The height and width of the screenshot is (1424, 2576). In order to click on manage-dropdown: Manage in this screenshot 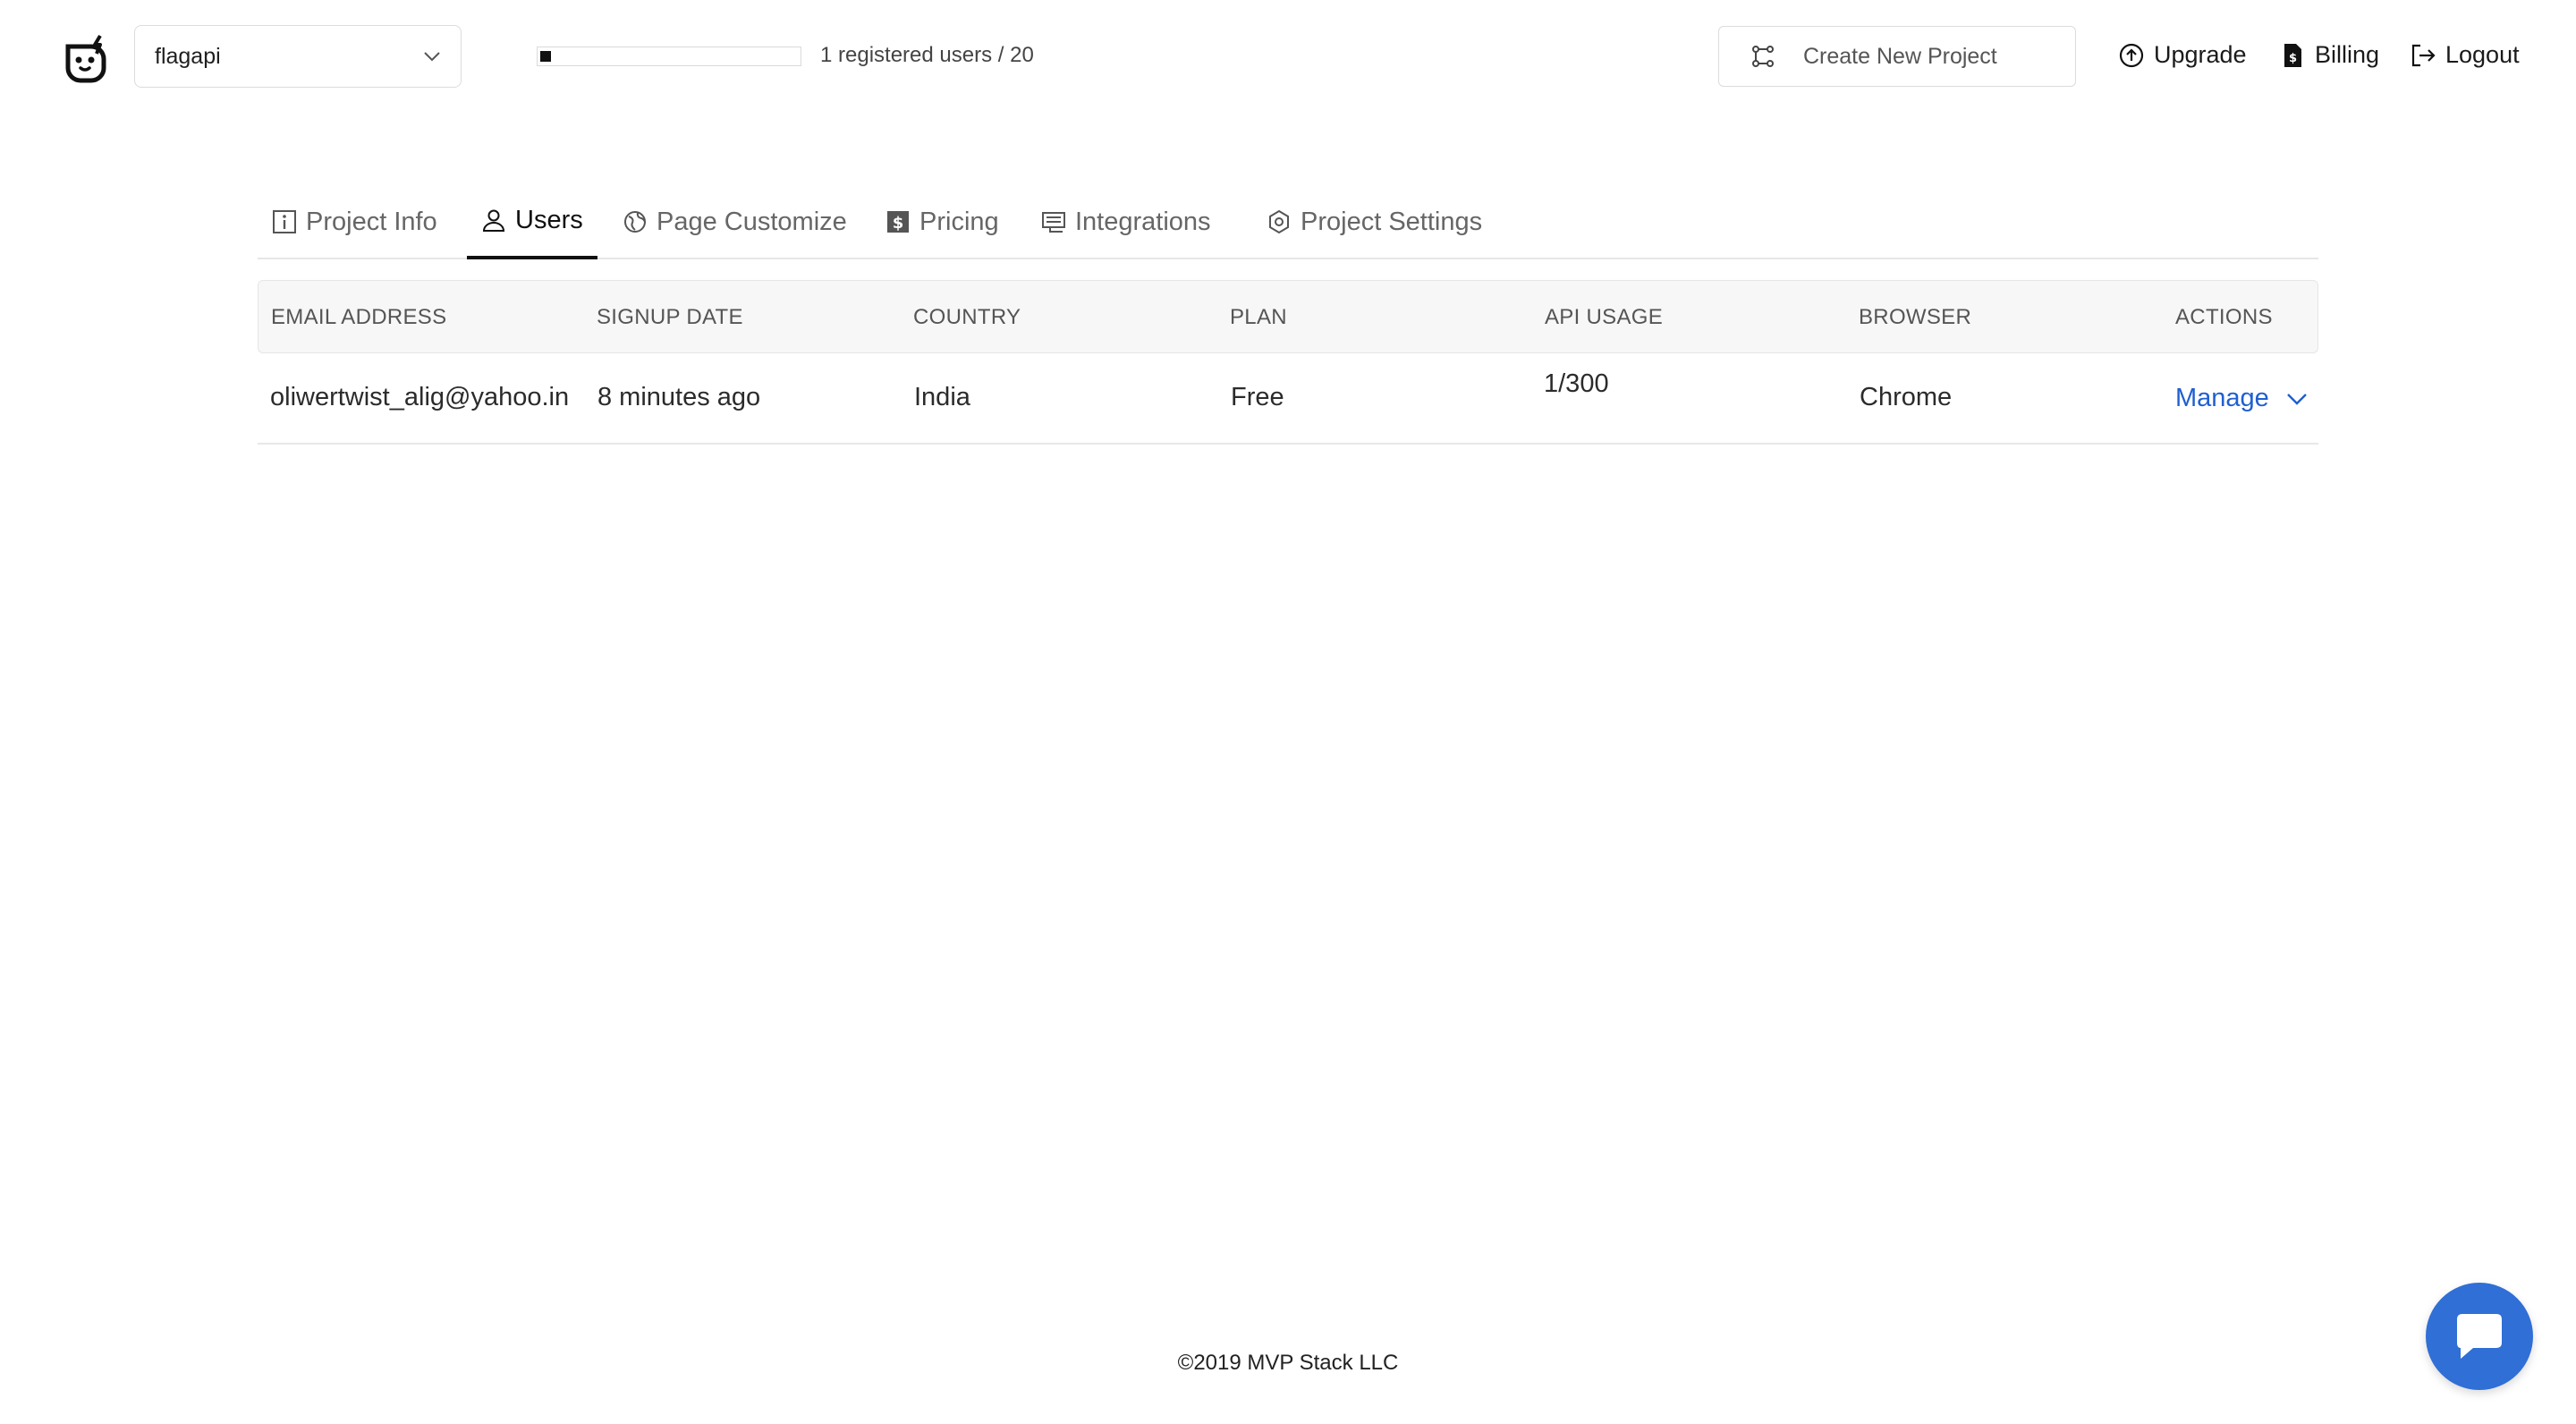, I will do `click(2242, 398)`.